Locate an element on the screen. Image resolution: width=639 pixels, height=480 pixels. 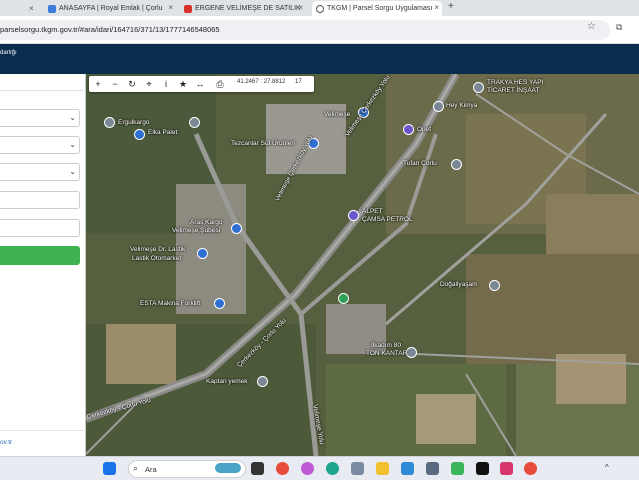
extensions-icon: ⧉ is located at coordinates (619, 27).